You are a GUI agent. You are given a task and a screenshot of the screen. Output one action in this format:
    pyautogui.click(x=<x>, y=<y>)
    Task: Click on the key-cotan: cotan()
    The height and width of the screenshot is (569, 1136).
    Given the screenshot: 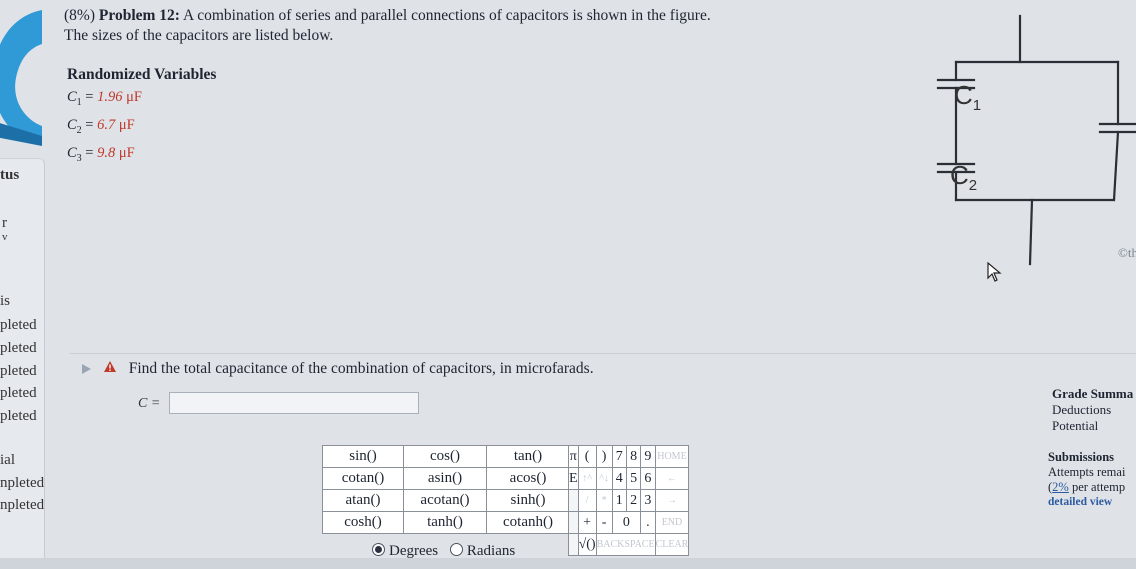 What is the action you would take?
    pyautogui.click(x=363, y=478)
    